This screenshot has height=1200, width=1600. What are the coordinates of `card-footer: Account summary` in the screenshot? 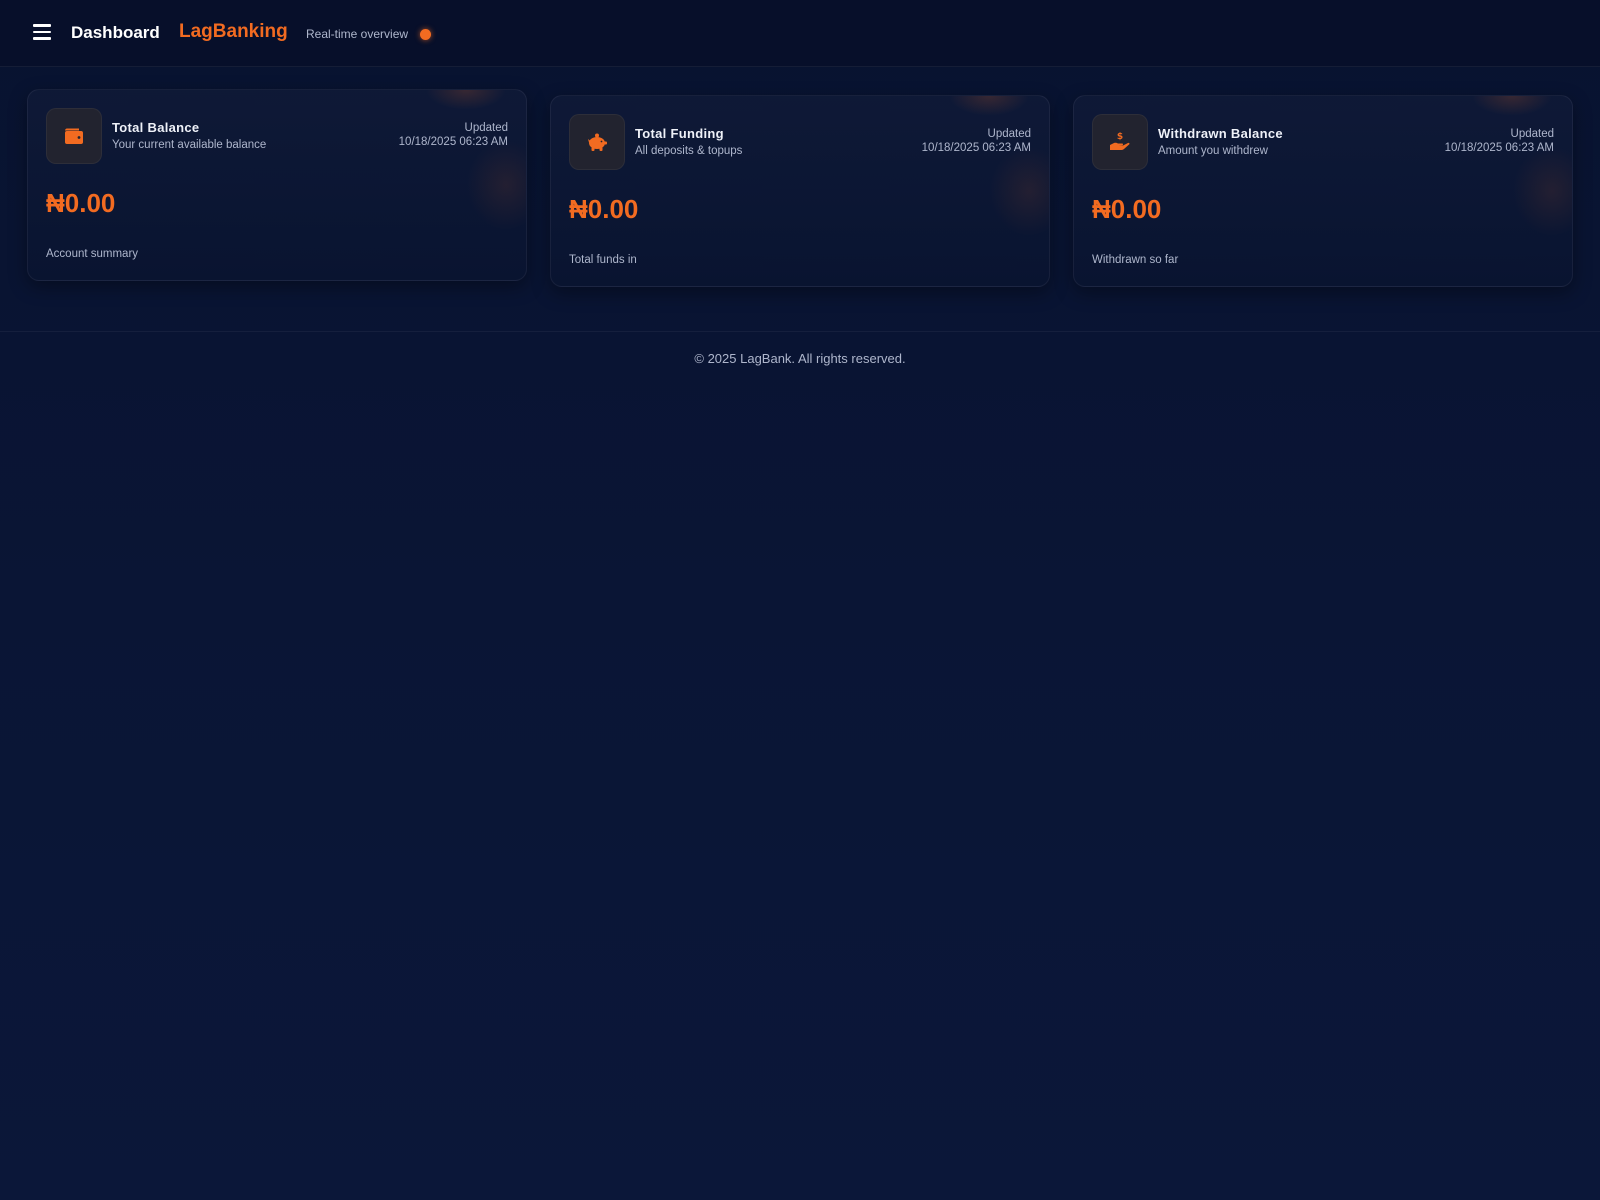 It's located at (92, 254).